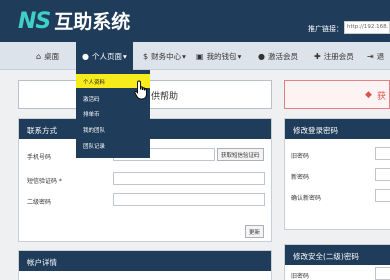 The height and width of the screenshot is (280, 390). I want to click on nav-label: 财务中心, so click(166, 56).